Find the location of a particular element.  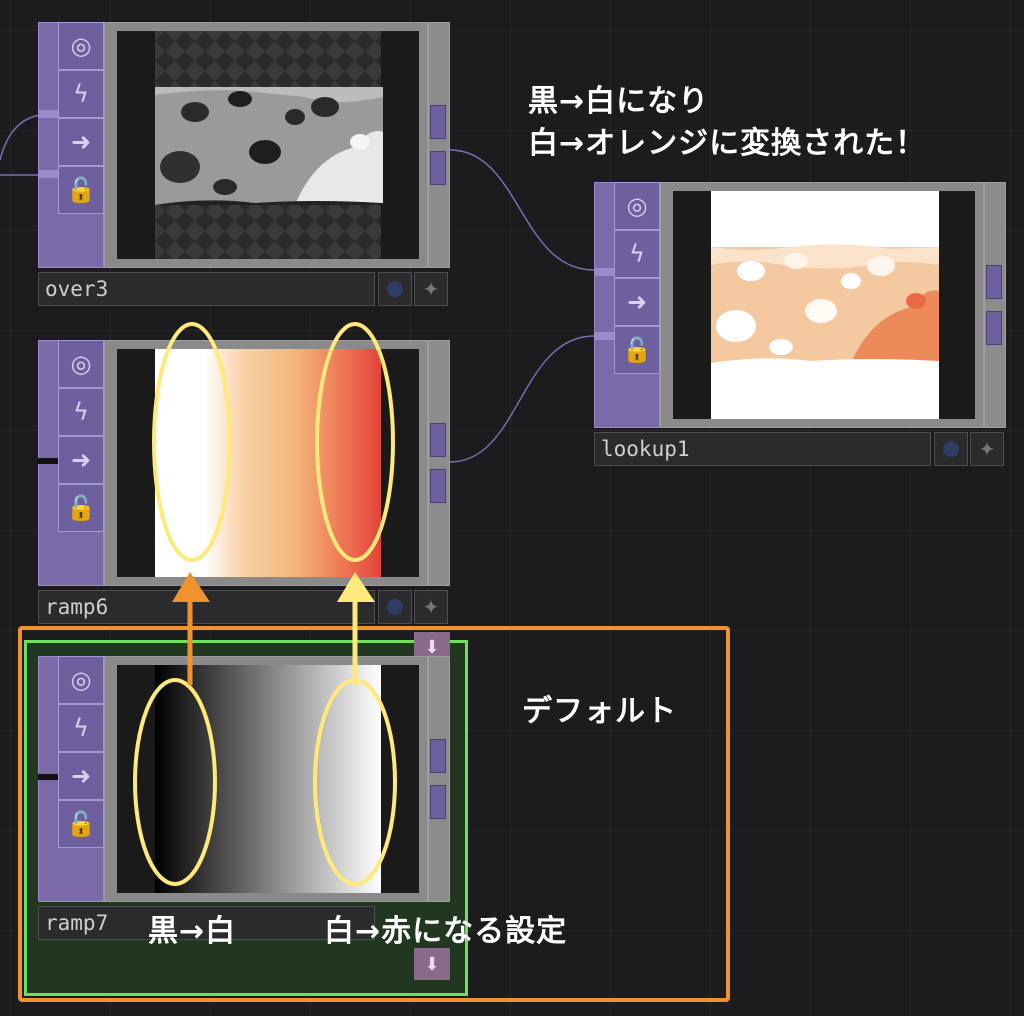

output-arrow-icon: ⬇ is located at coordinates (432, 964).